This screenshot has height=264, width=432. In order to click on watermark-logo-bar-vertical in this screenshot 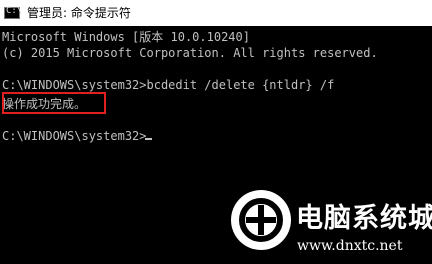, I will do `click(261, 220)`.